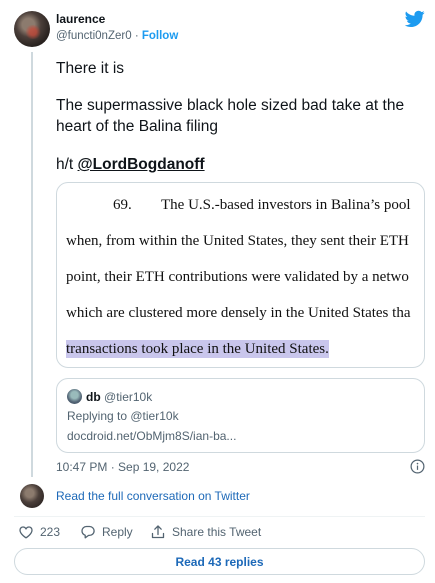 The height and width of the screenshot is (583, 435). What do you see at coordinates (141, 164) in the screenshot?
I see `mention-link: @LordBogdanoff` at bounding box center [141, 164].